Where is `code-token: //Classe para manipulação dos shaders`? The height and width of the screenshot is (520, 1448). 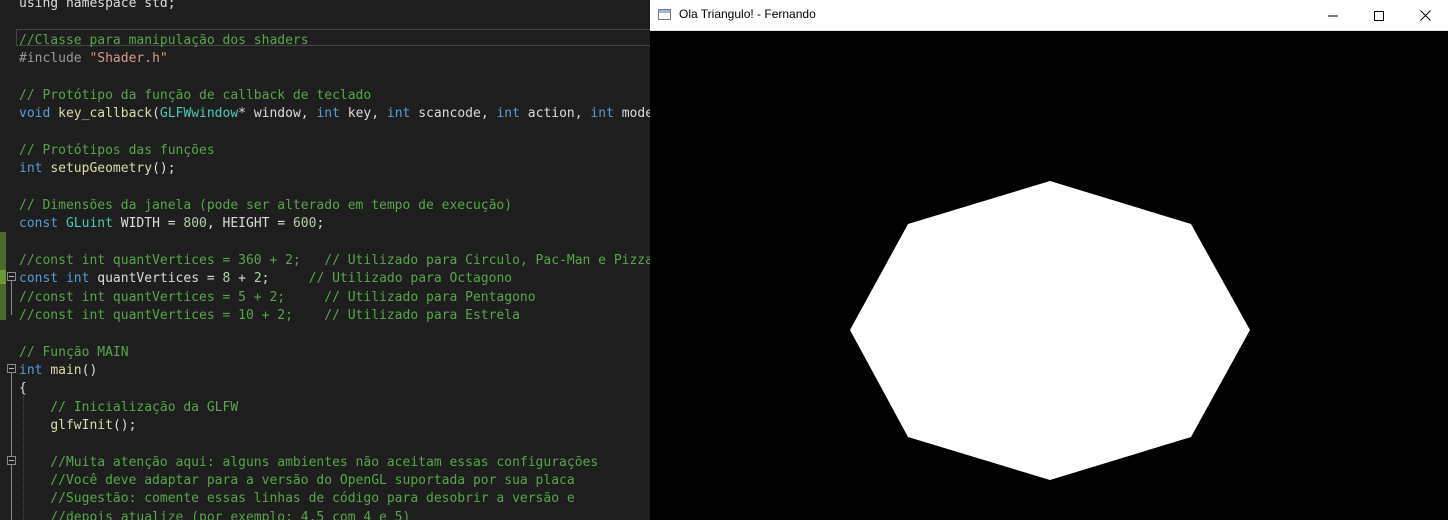
code-token: //Classe para manipulação dos shaders is located at coordinates (164, 40).